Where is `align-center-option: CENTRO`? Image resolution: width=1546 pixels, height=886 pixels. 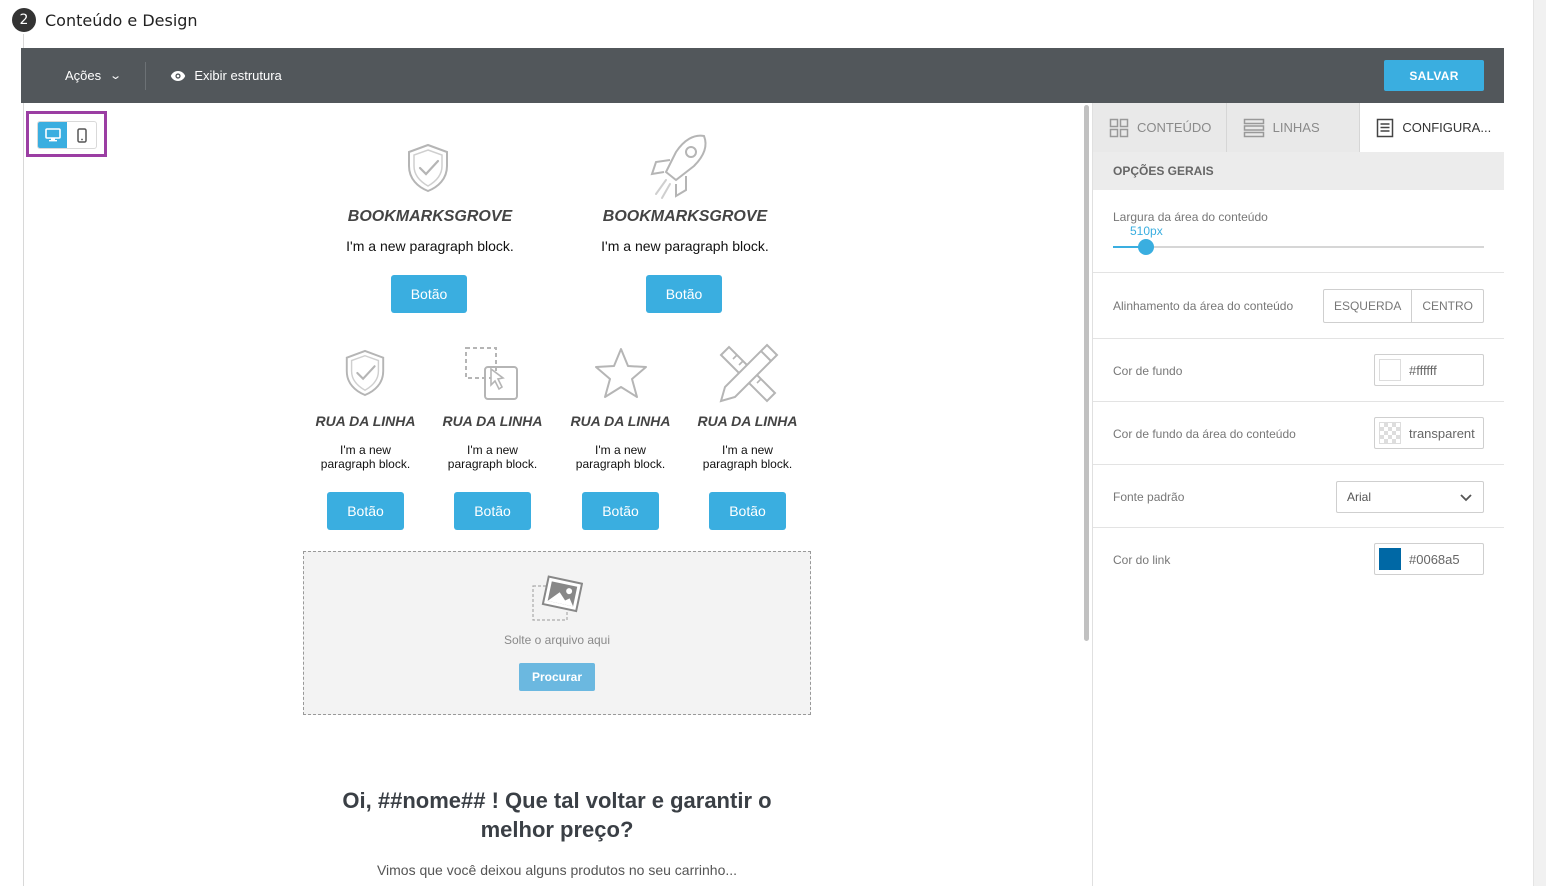 align-center-option: CENTRO is located at coordinates (1447, 306).